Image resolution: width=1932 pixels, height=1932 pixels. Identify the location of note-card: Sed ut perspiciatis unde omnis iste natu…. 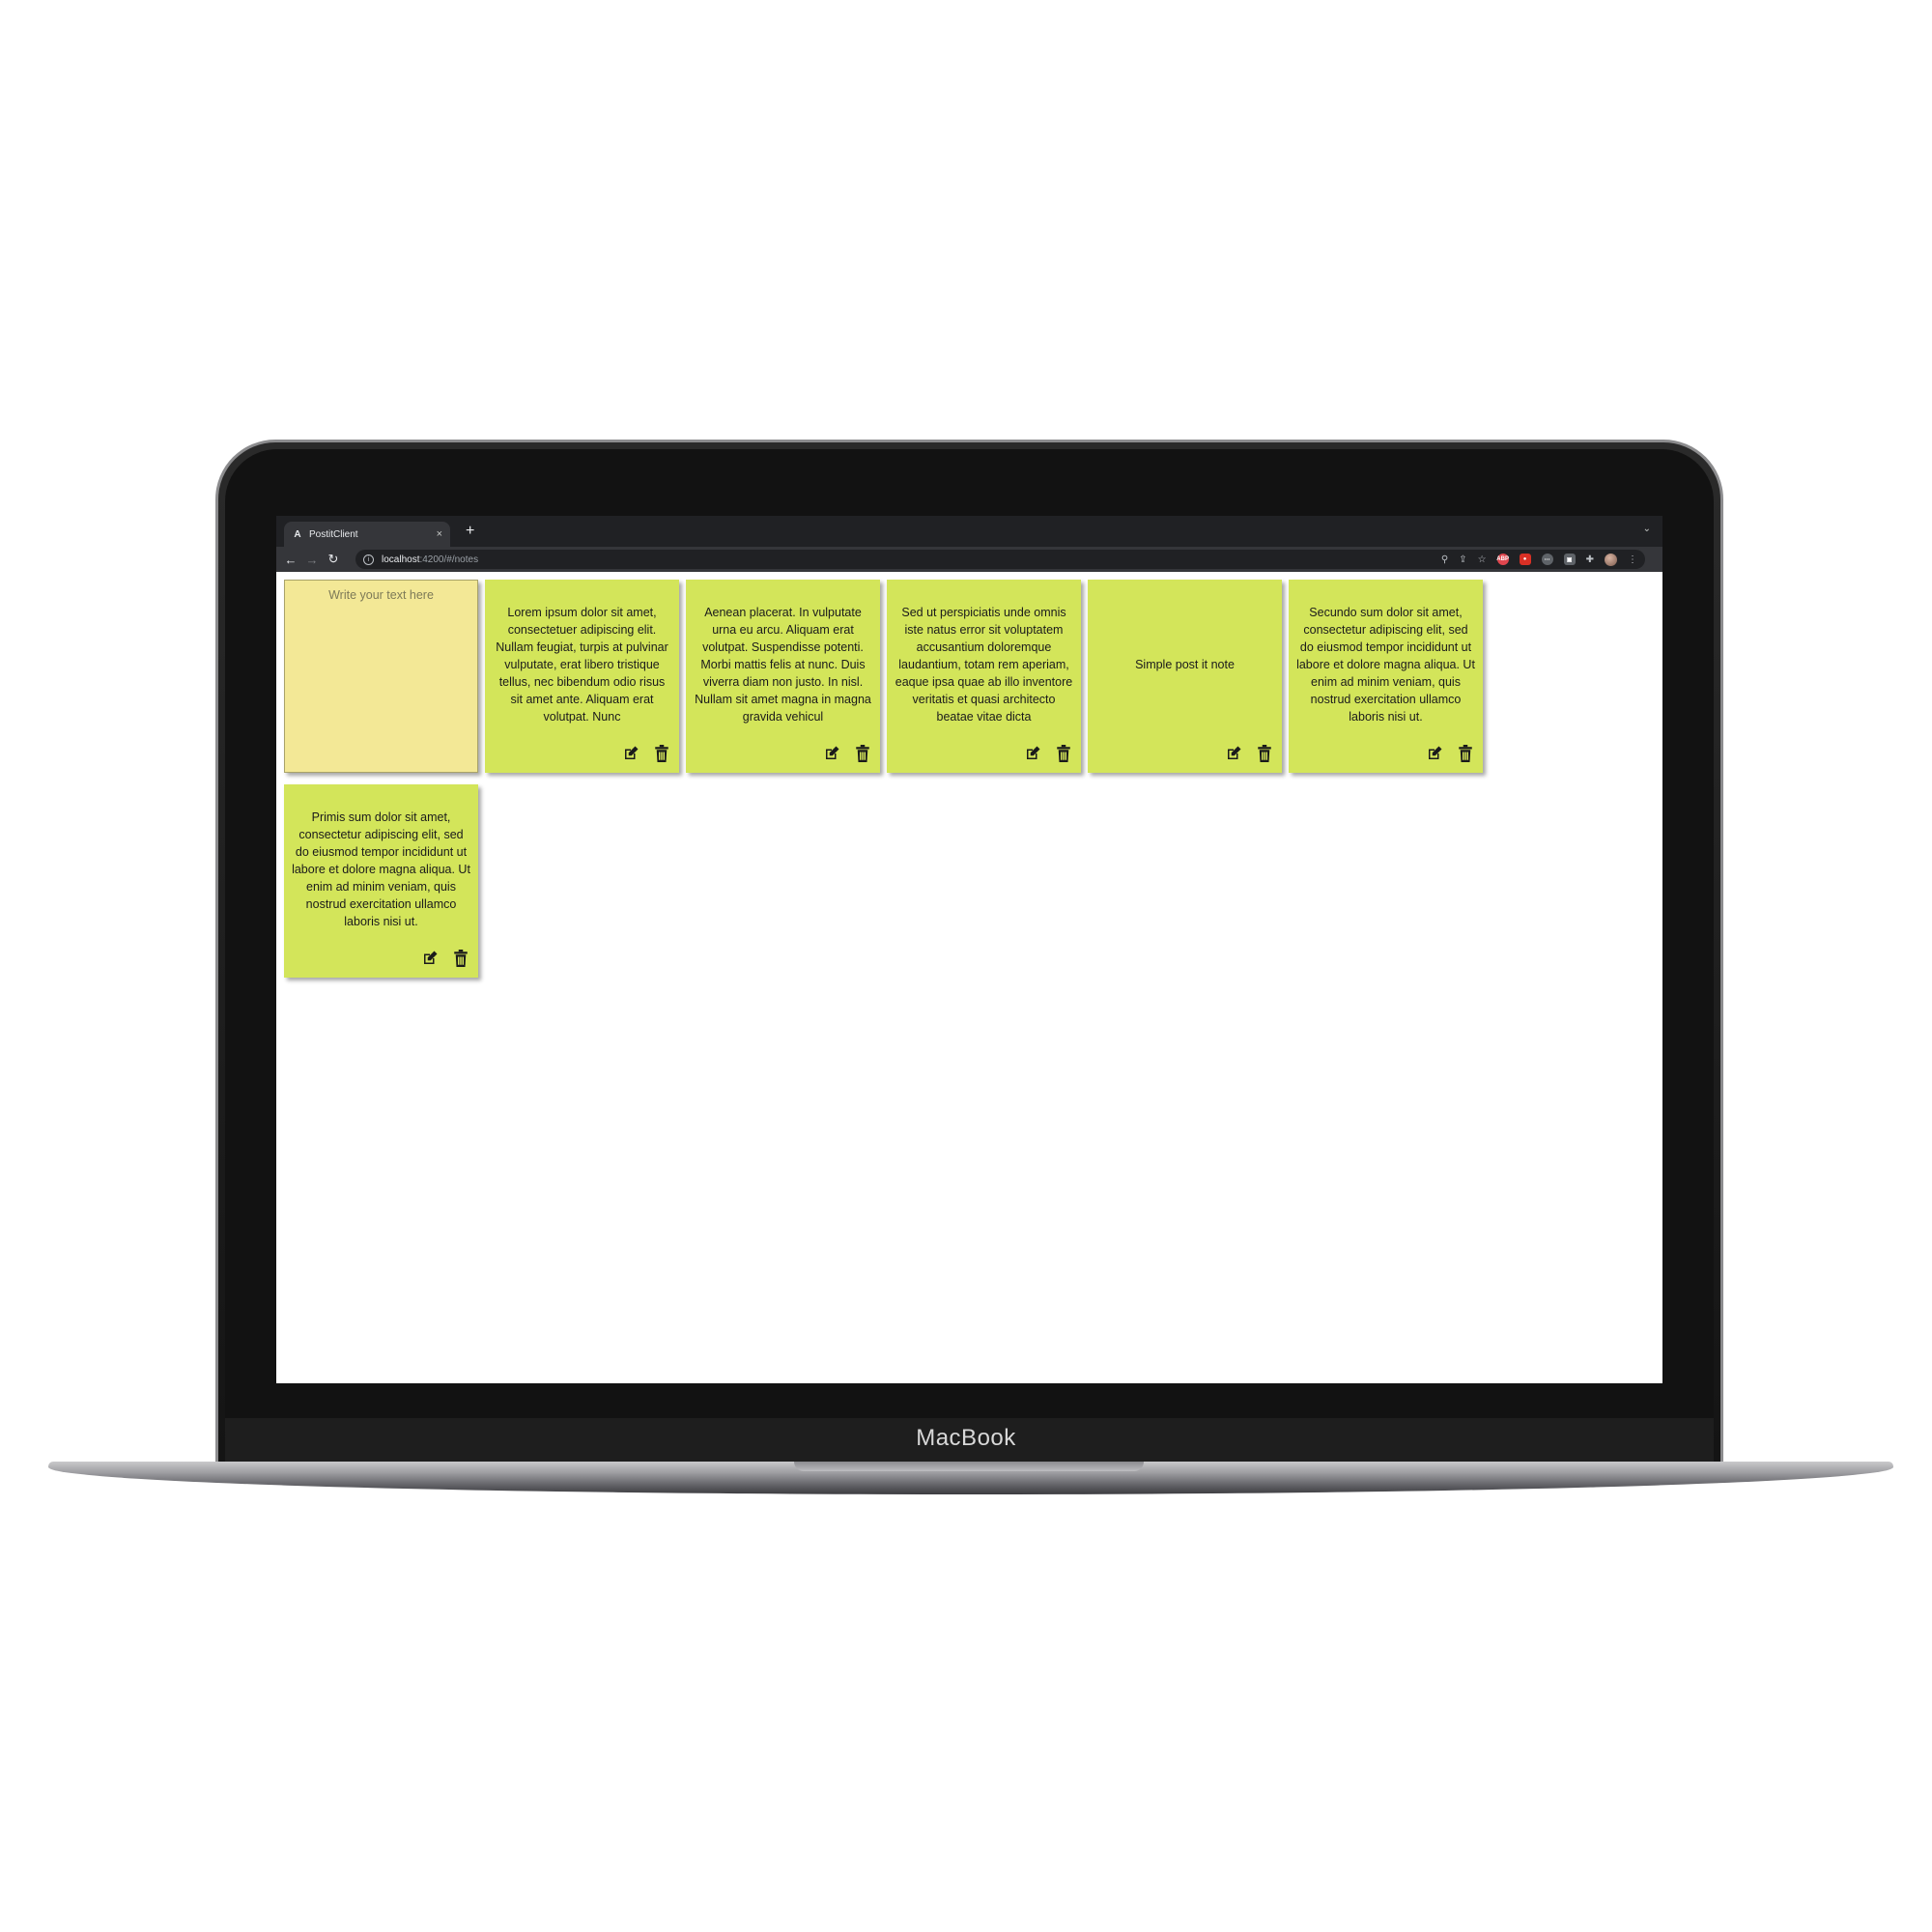
(984, 676).